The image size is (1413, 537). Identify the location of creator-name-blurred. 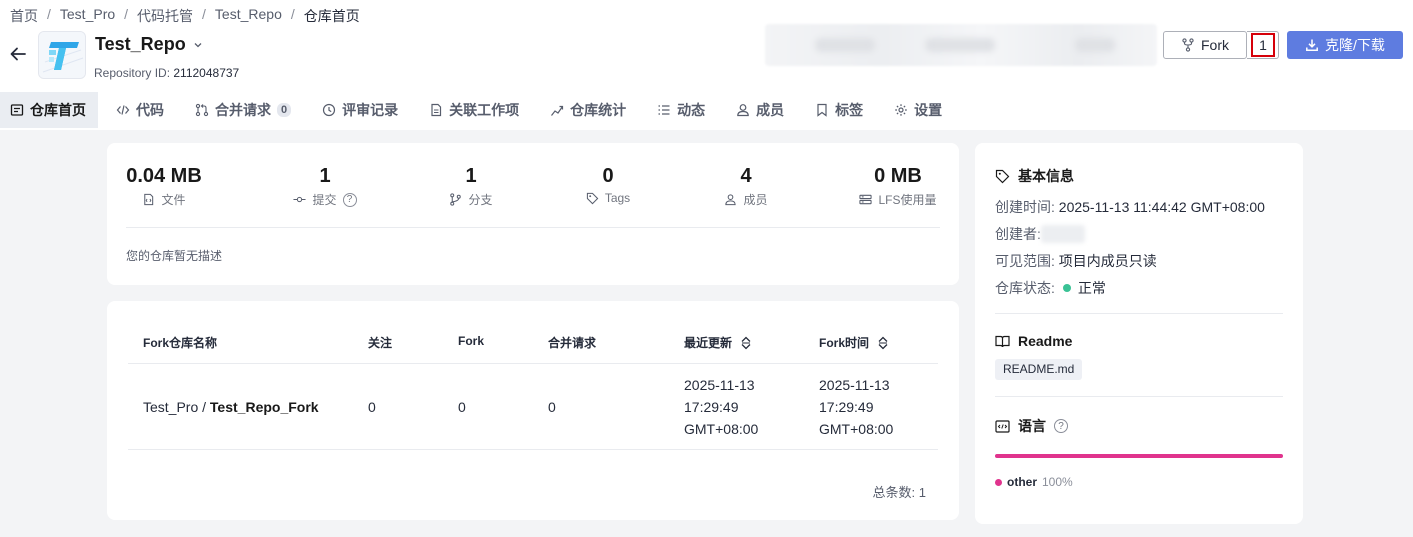
(1062, 234).